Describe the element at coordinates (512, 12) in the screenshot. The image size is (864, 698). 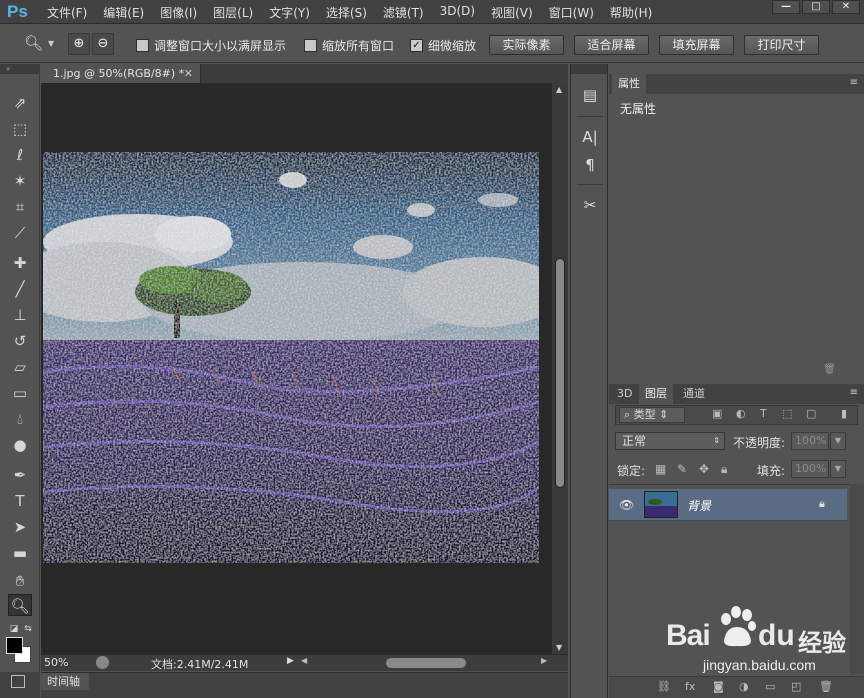
I see `menu-view: 视图(V)` at that location.